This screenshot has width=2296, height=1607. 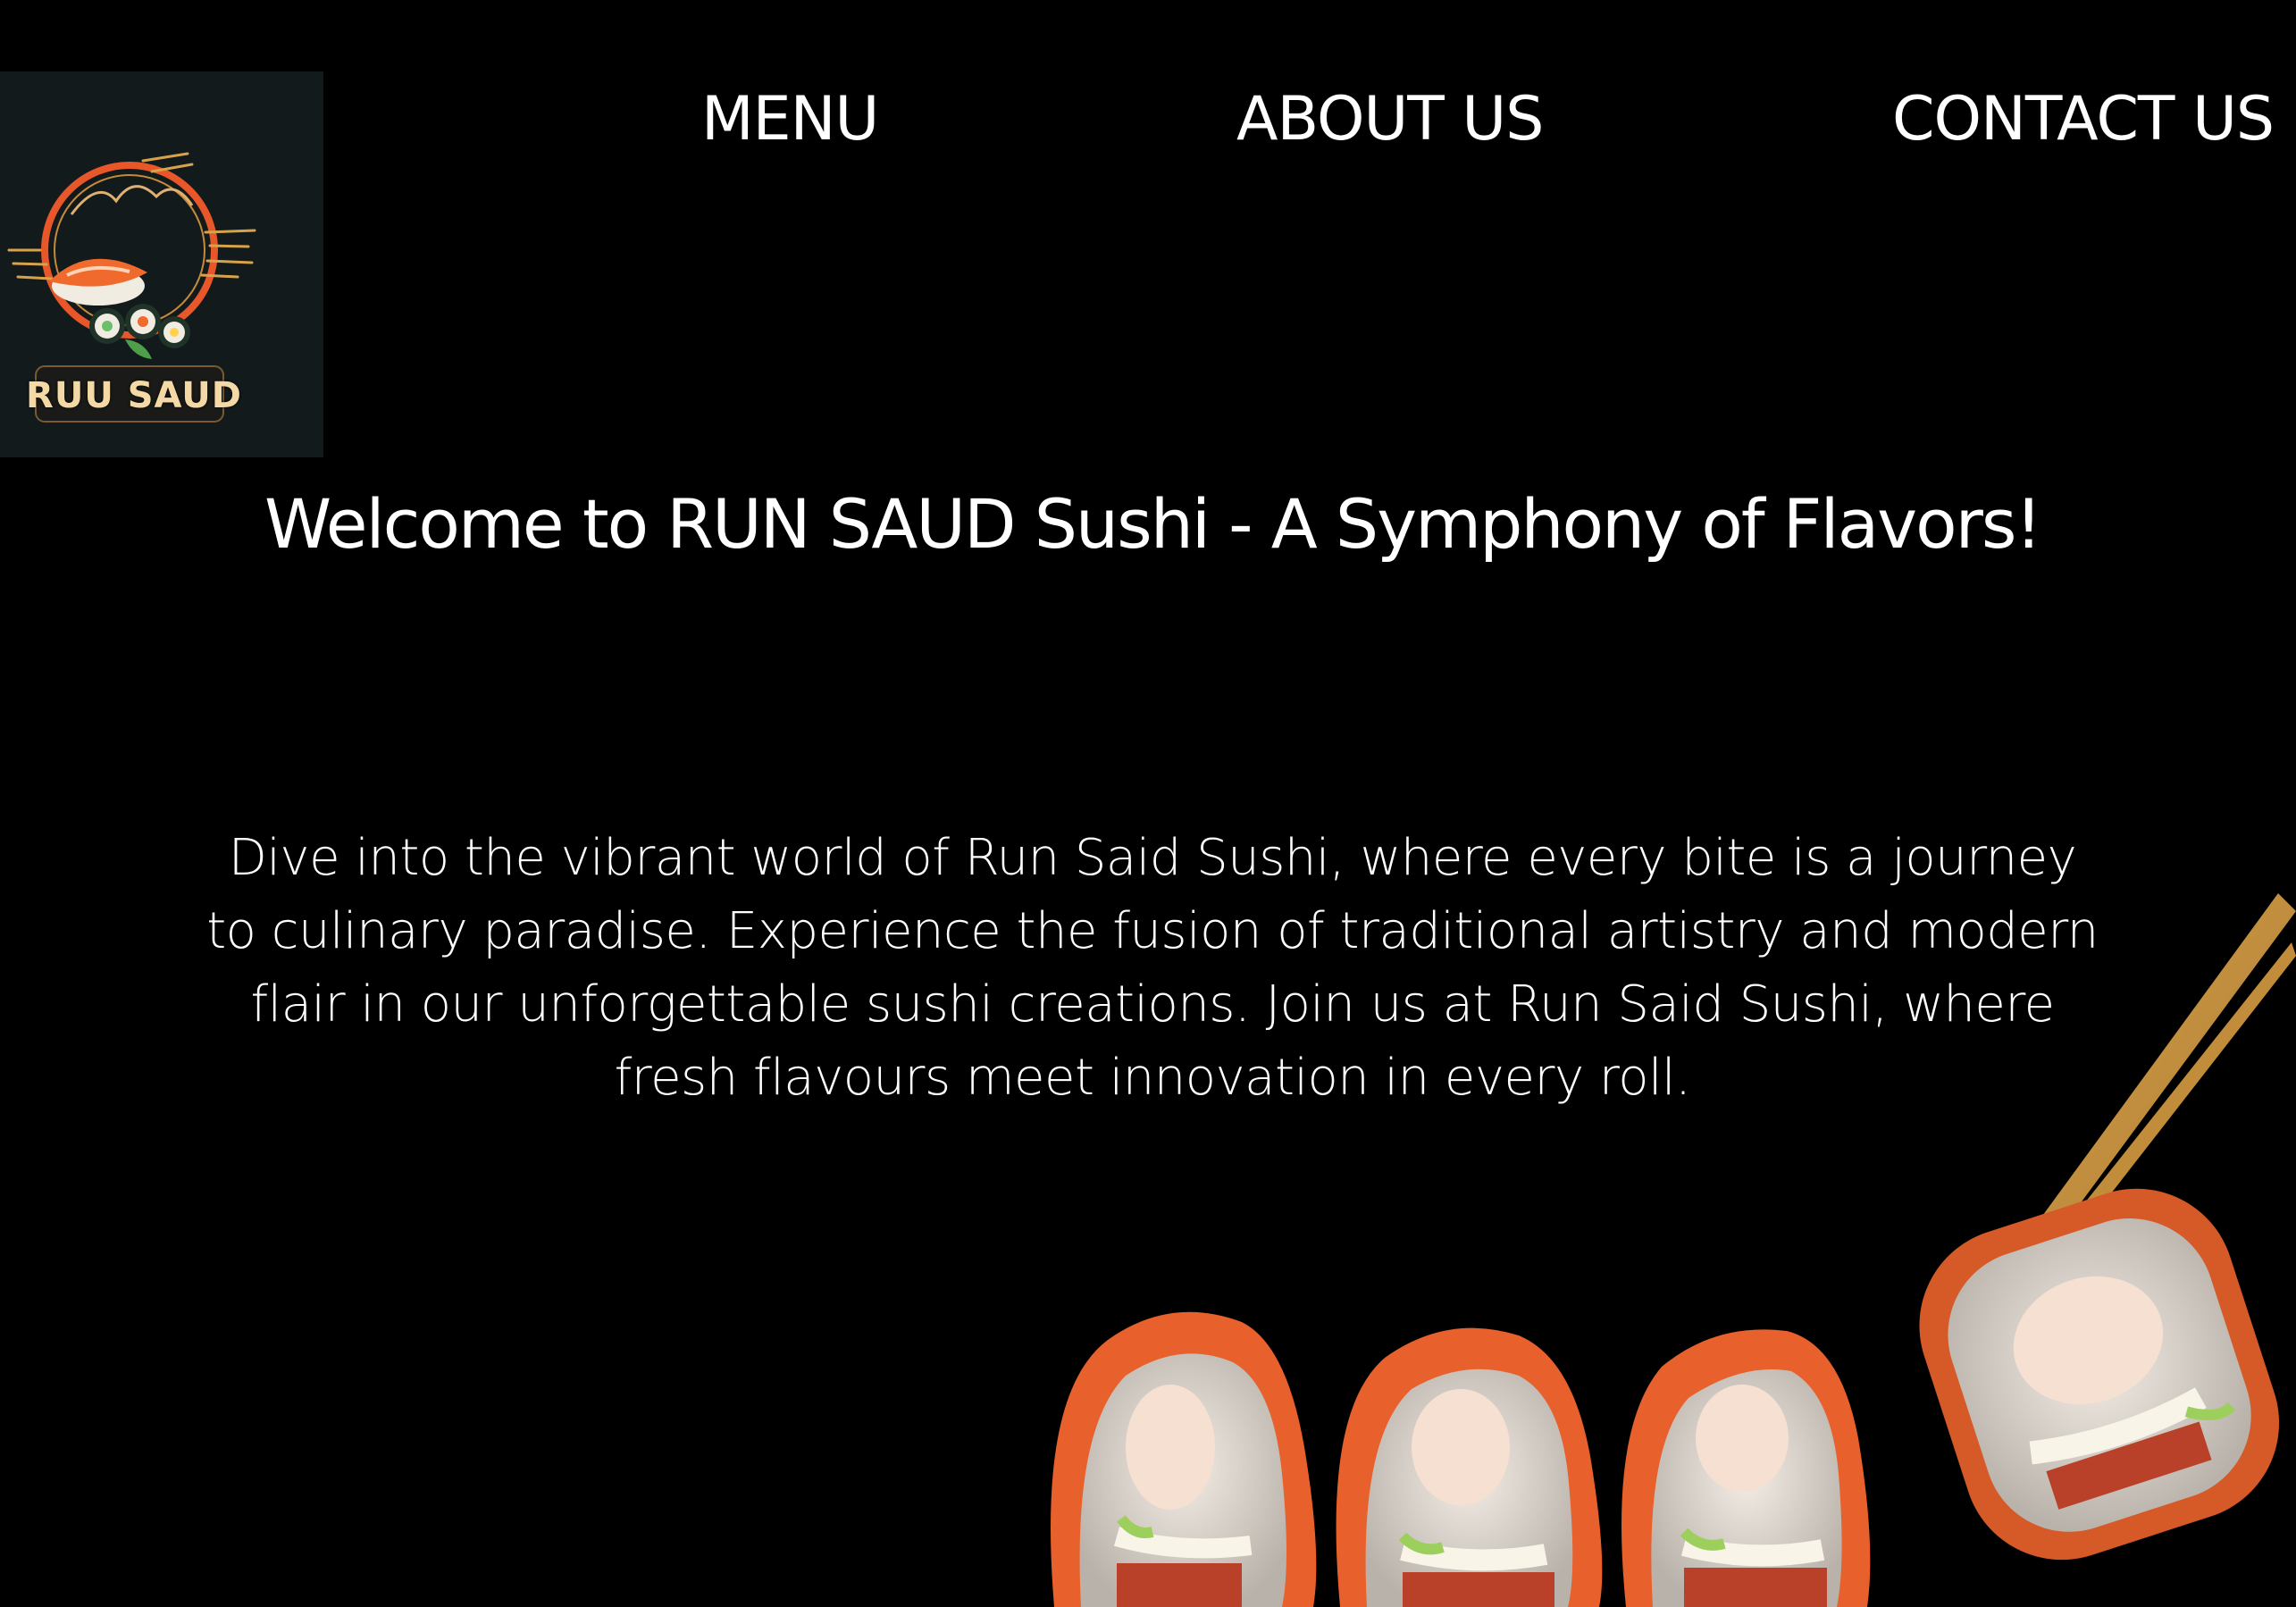 I want to click on nav-about-link: ABOUT US, so click(x=1390, y=120).